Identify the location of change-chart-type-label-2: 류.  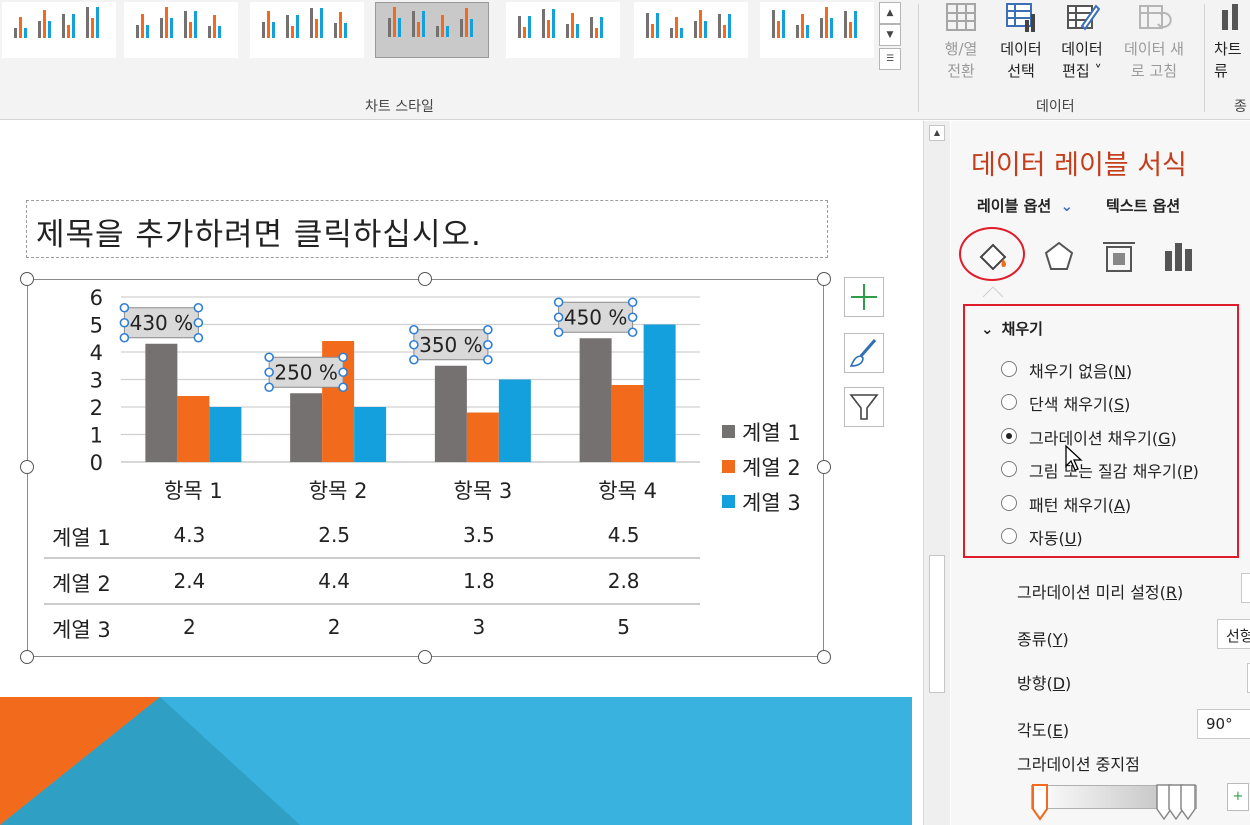
(1221, 71).